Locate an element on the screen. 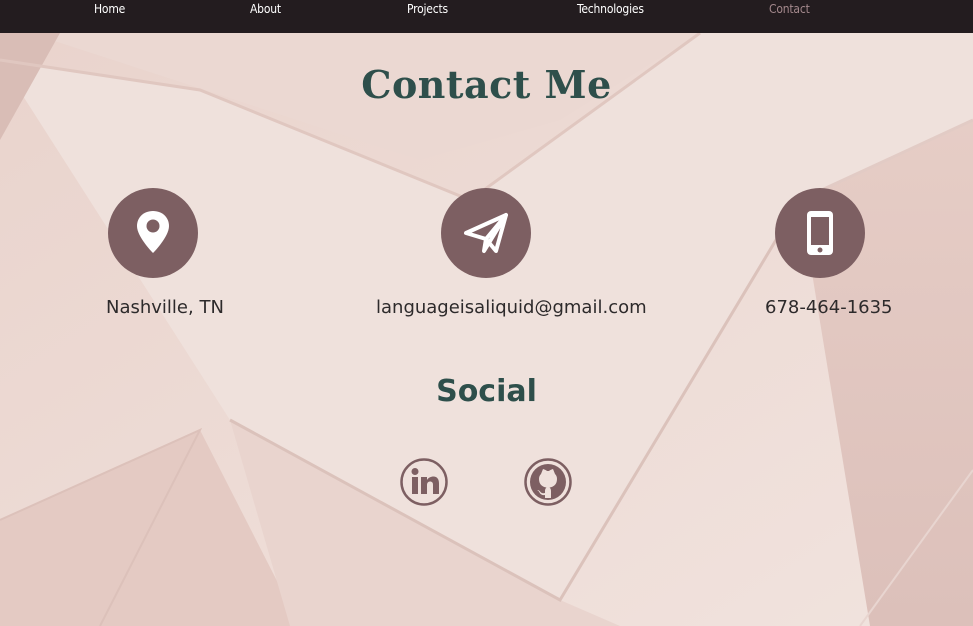 This screenshot has height=626, width=973. page-title: Contact Me is located at coordinates (486, 84).